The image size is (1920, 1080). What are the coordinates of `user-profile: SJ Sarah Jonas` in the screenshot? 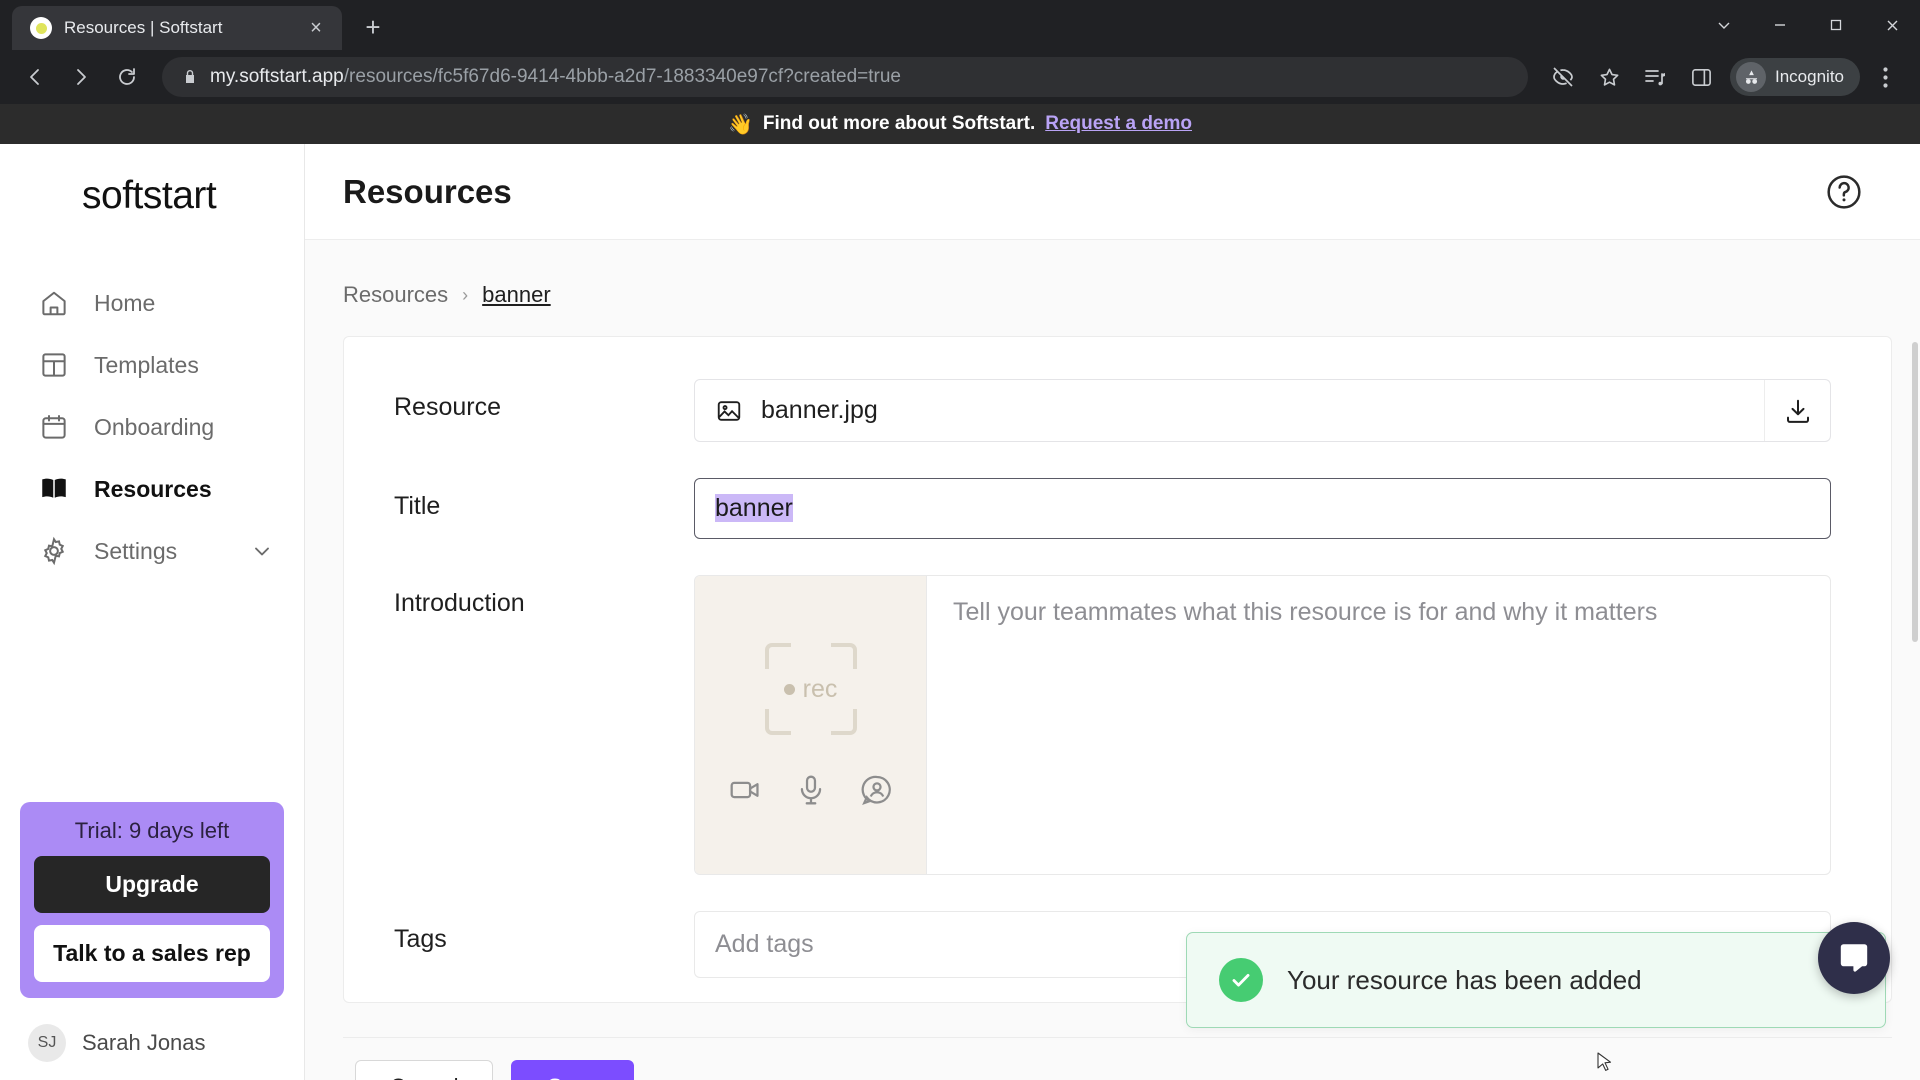 It's located at (152, 1034).